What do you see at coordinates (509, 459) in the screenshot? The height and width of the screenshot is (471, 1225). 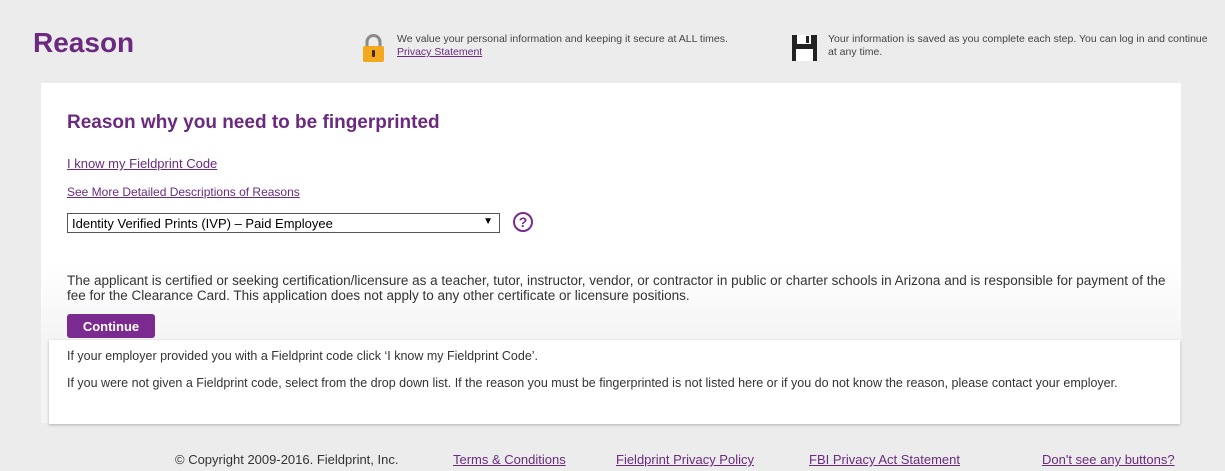 I see `footer-terms-link: Terms & Conditions` at bounding box center [509, 459].